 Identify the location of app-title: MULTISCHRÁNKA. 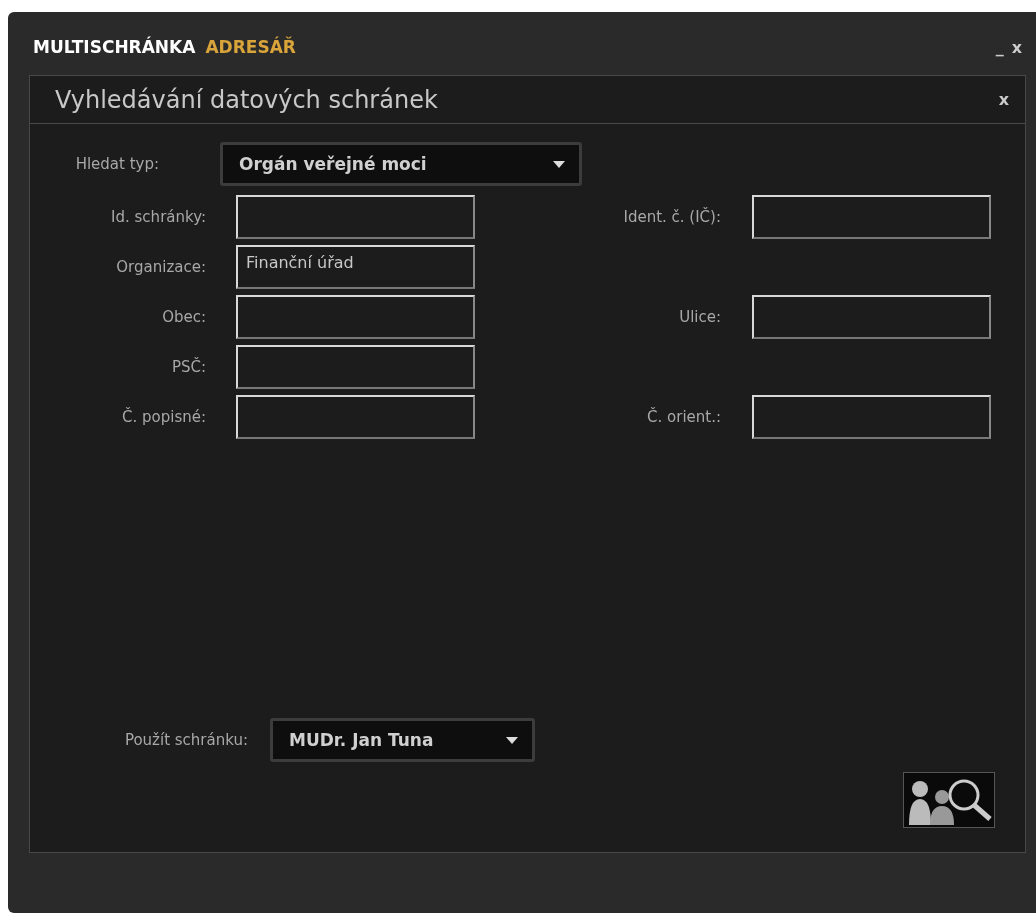
(114, 47).